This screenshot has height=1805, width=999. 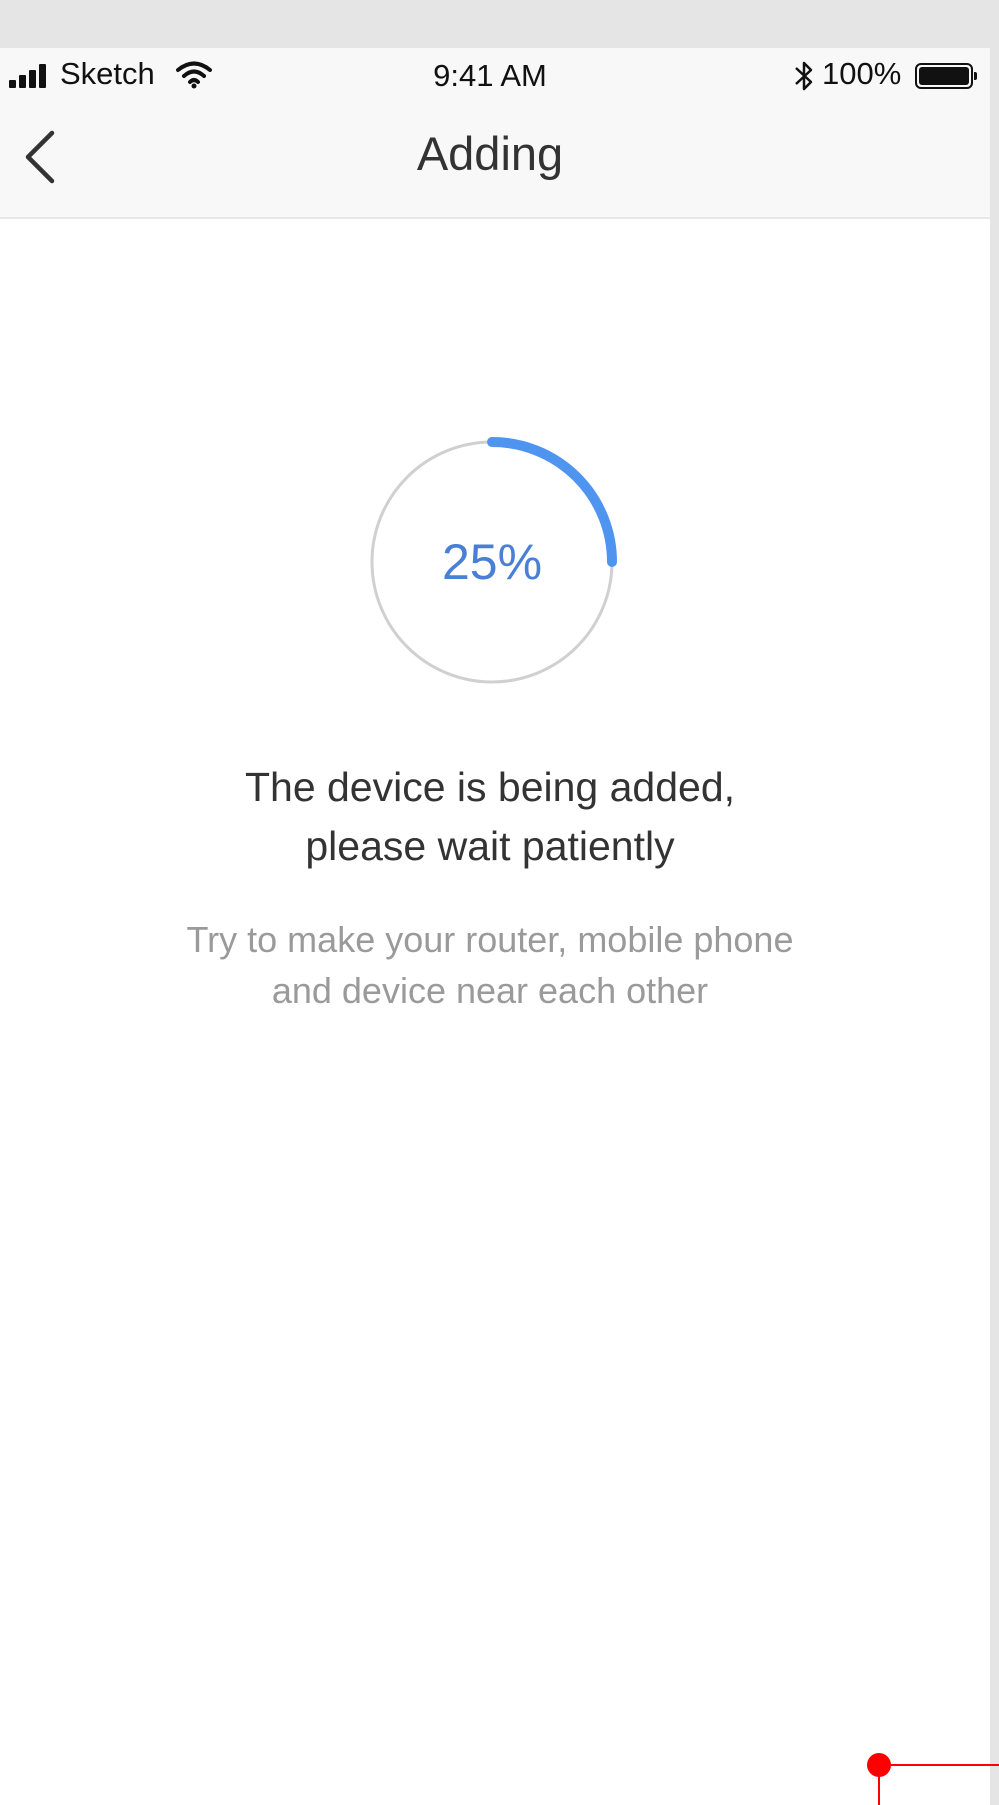 What do you see at coordinates (933, 1779) in the screenshot?
I see `annotation-pin-icon` at bounding box center [933, 1779].